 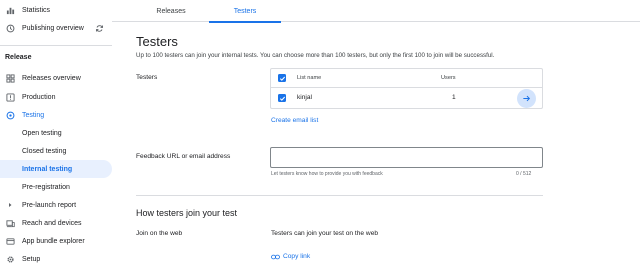 I want to click on copy-link-button: Copy link, so click(x=290, y=256).